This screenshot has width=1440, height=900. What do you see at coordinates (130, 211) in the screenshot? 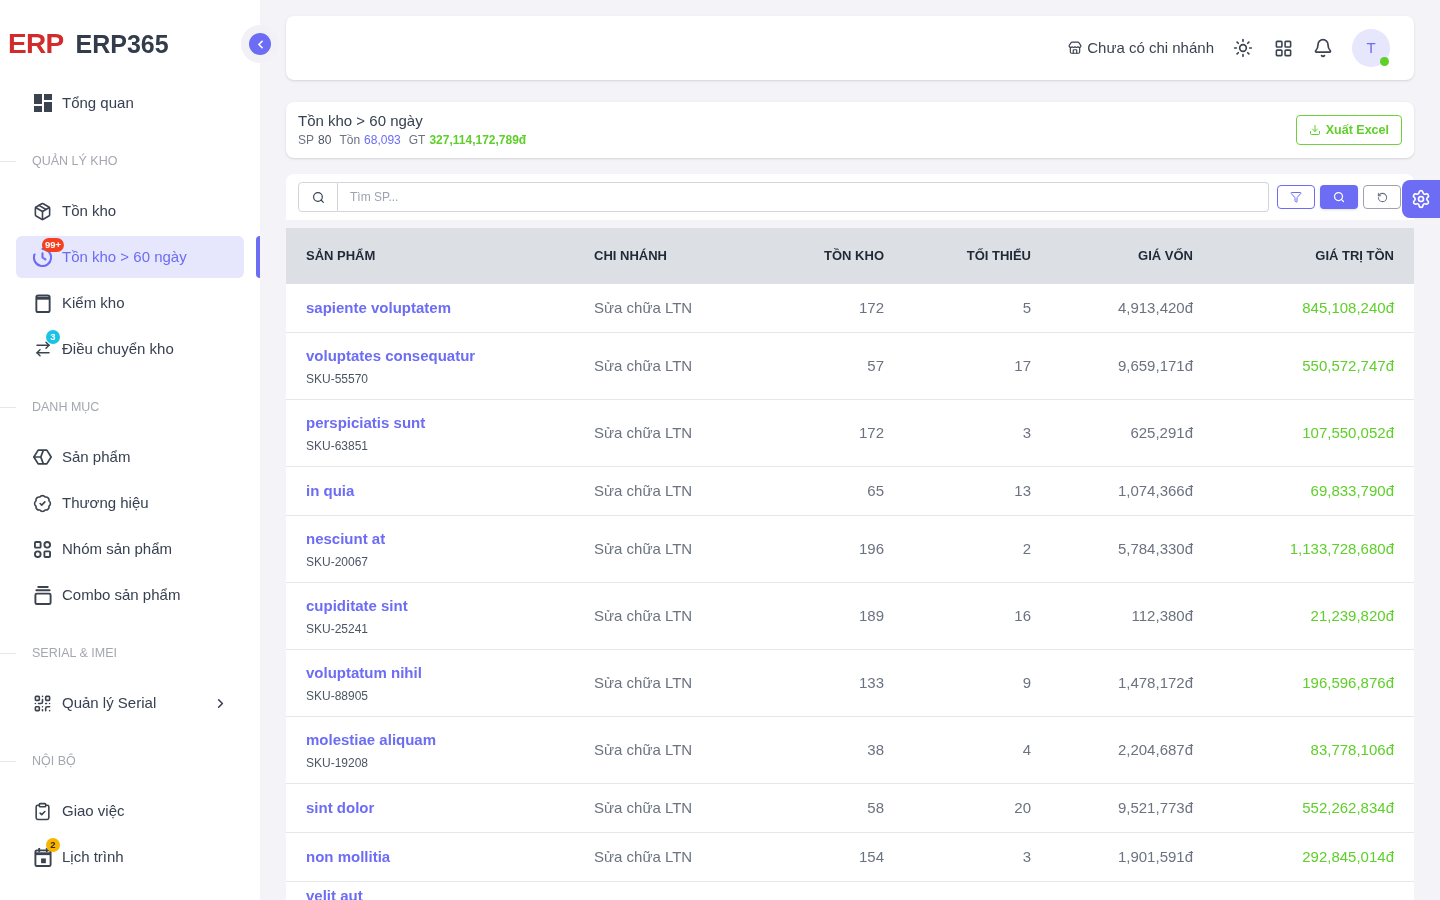
I see `nav-item: Tồn kho` at bounding box center [130, 211].